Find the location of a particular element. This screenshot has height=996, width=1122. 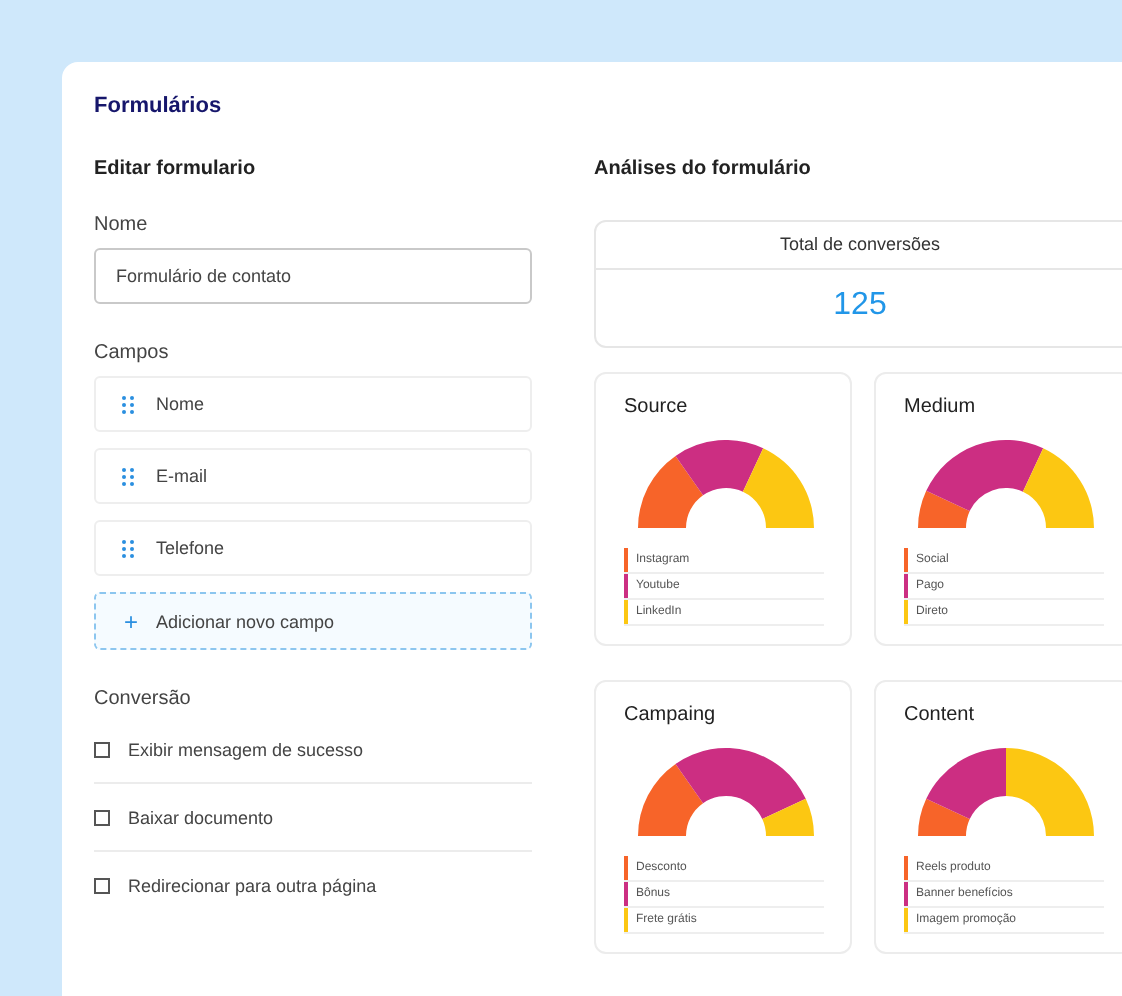

chart-title: Source is located at coordinates (657, 408).